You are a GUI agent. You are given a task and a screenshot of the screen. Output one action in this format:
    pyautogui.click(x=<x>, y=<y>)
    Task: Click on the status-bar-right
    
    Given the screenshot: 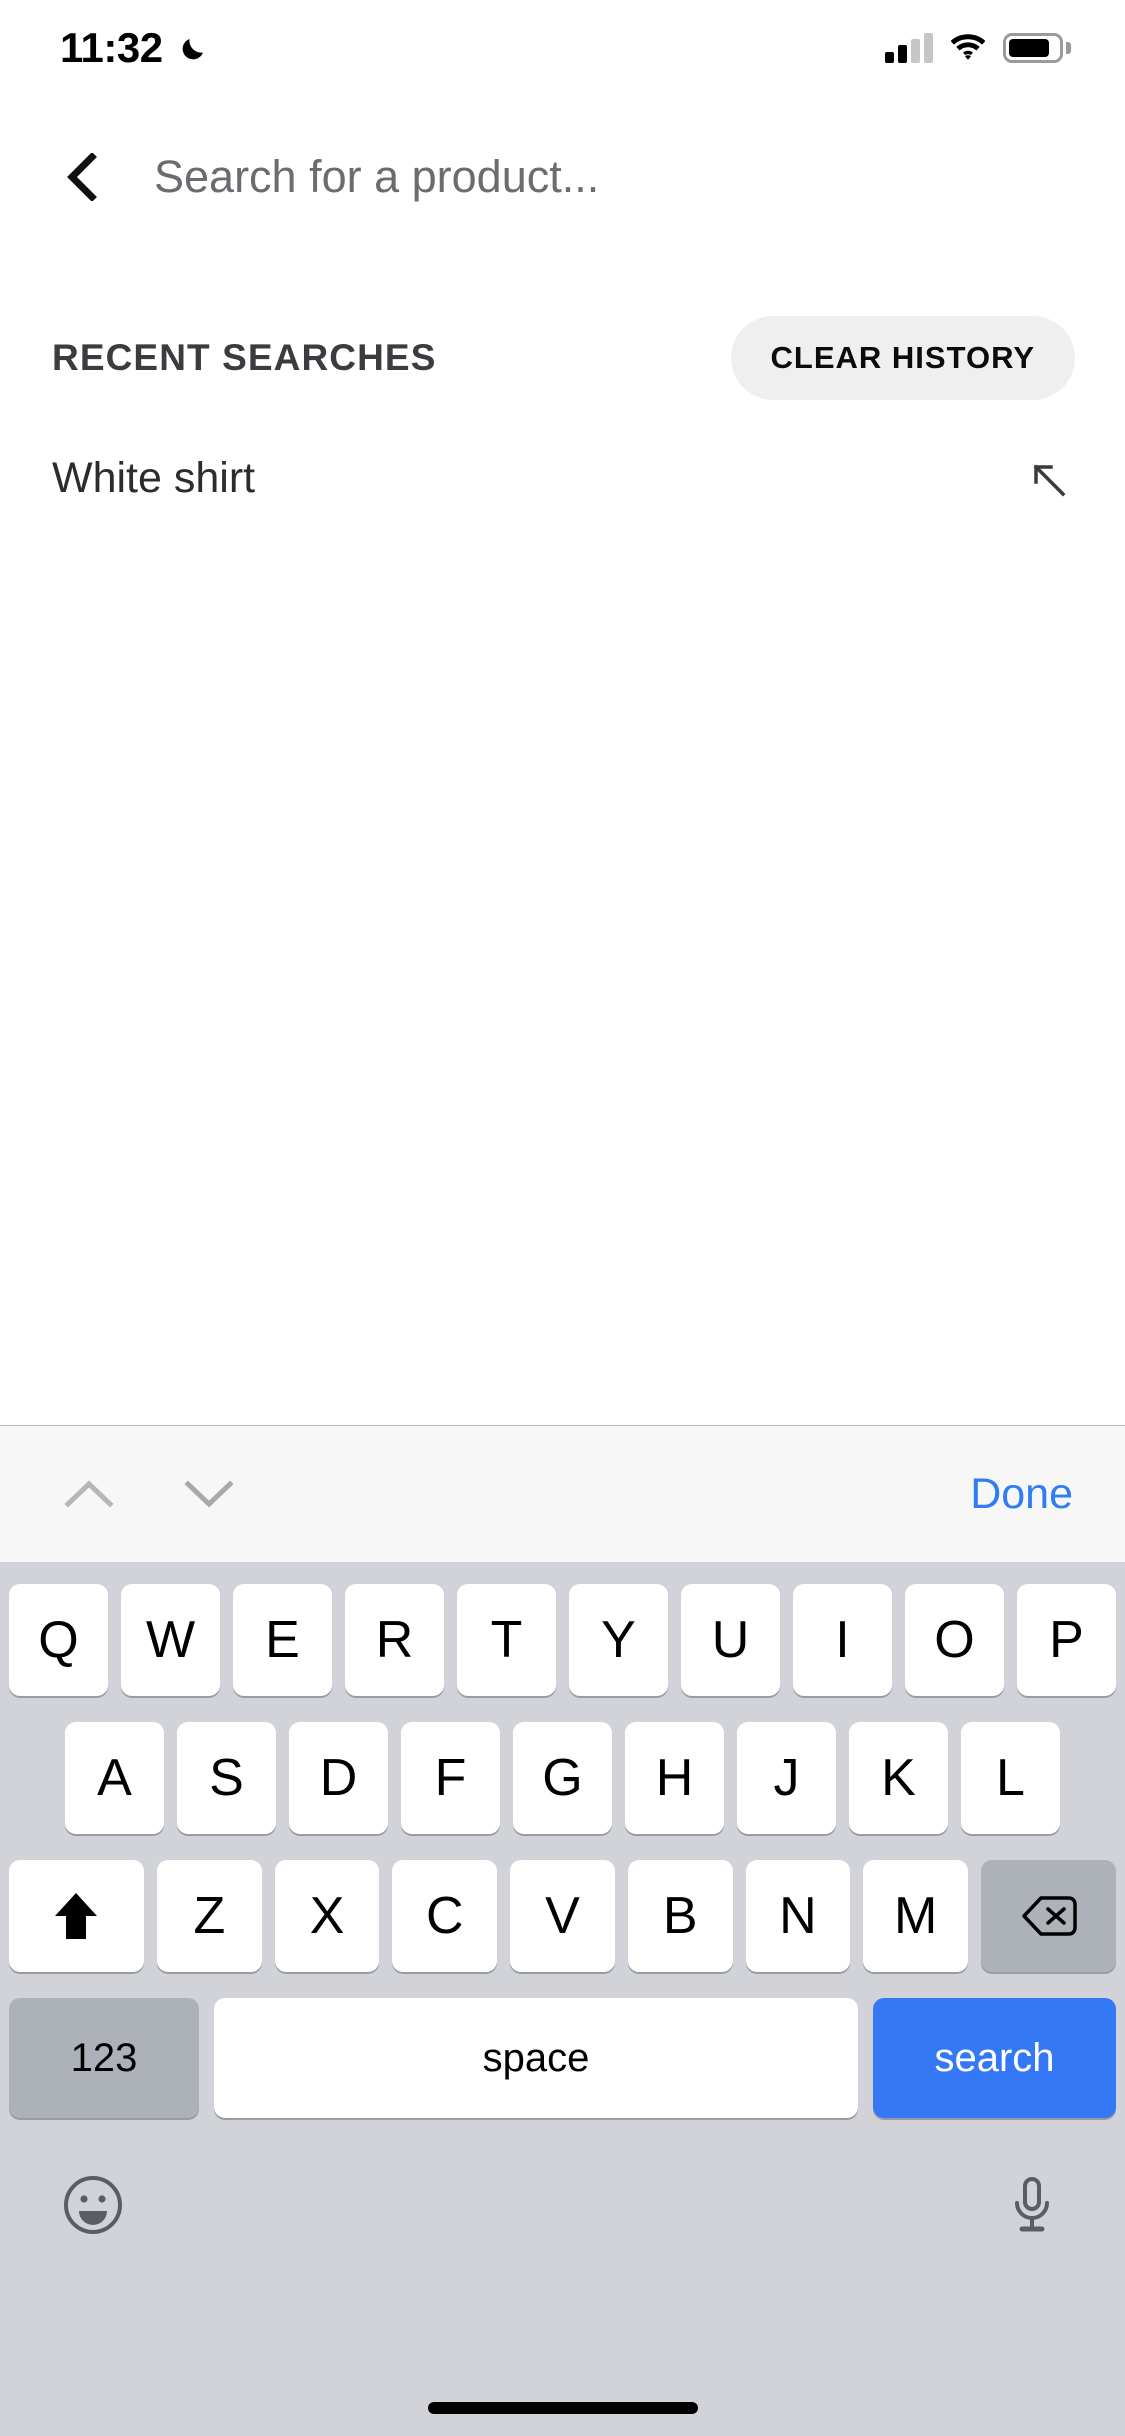 What is the action you would take?
    pyautogui.click(x=978, y=48)
    